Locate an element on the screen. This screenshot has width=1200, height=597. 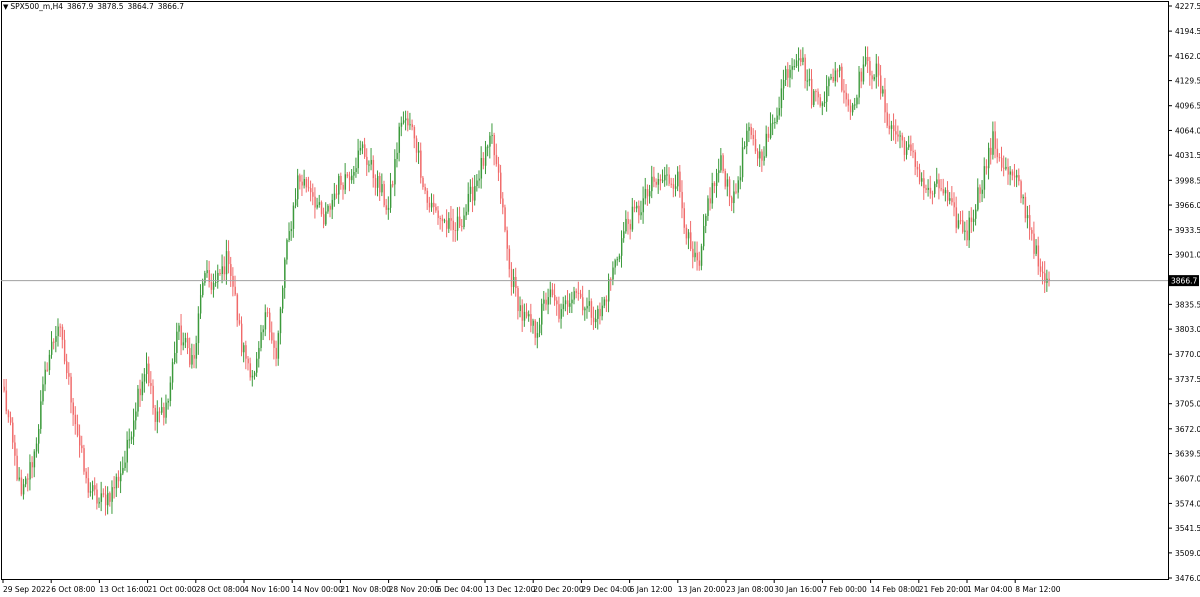
time-tick-label: 28 Oct 08:00 is located at coordinates (220, 589).